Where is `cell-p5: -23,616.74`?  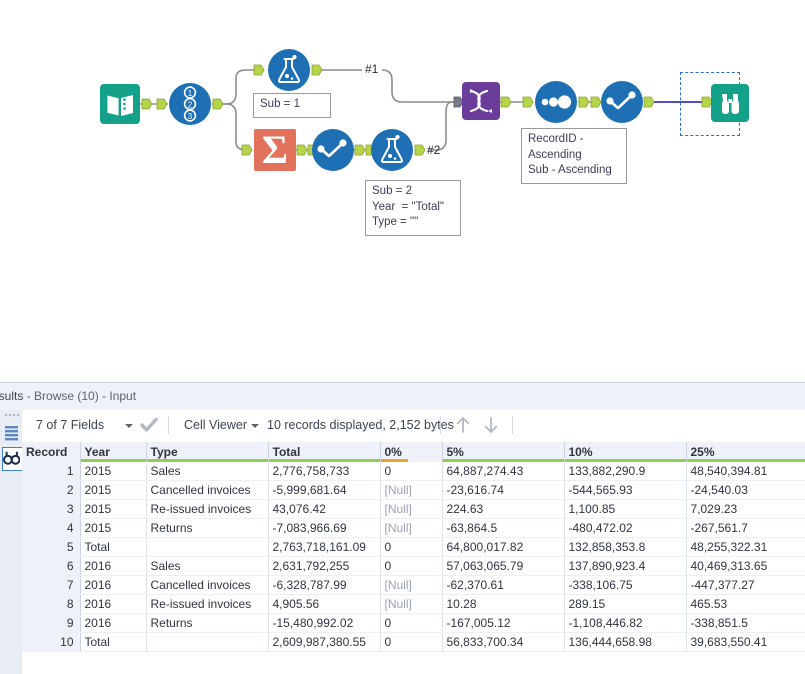 cell-p5: -23,616.74 is located at coordinates (503, 490).